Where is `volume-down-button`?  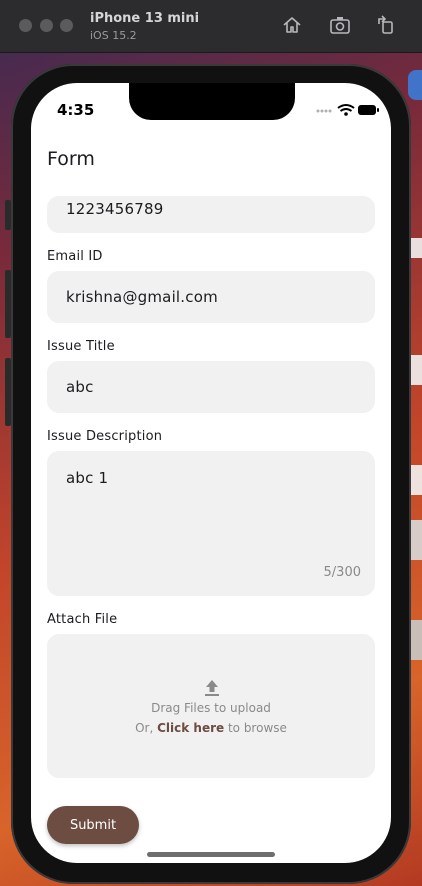
volume-down-button is located at coordinates (8, 392).